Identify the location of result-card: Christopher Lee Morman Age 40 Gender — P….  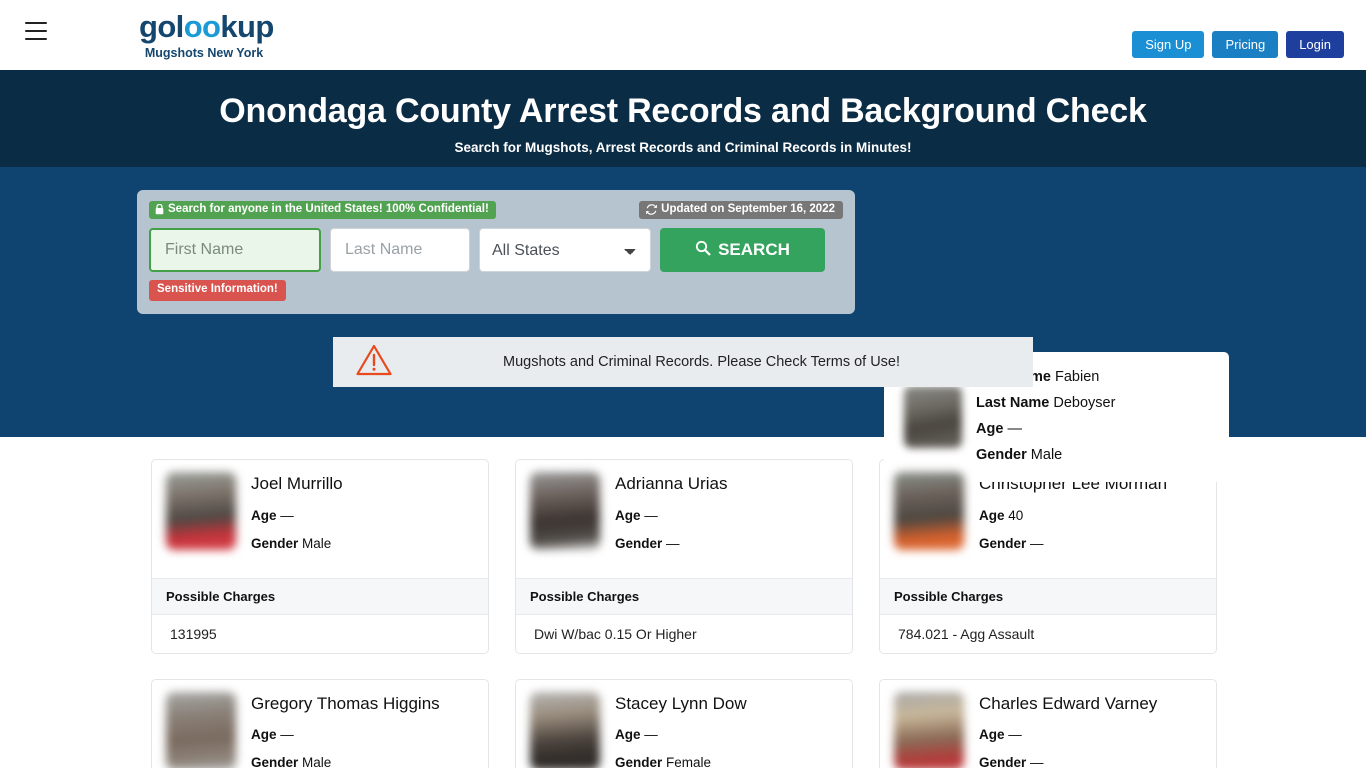
(1048, 556).